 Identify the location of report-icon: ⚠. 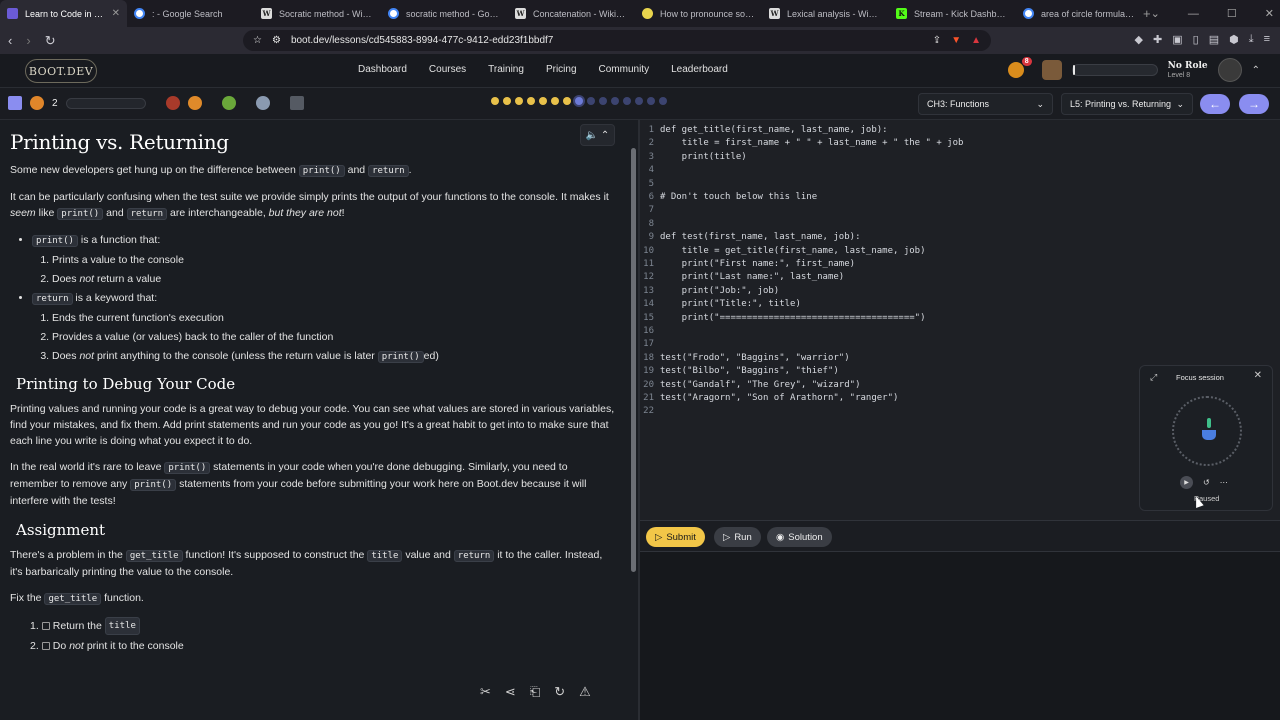
(585, 692).